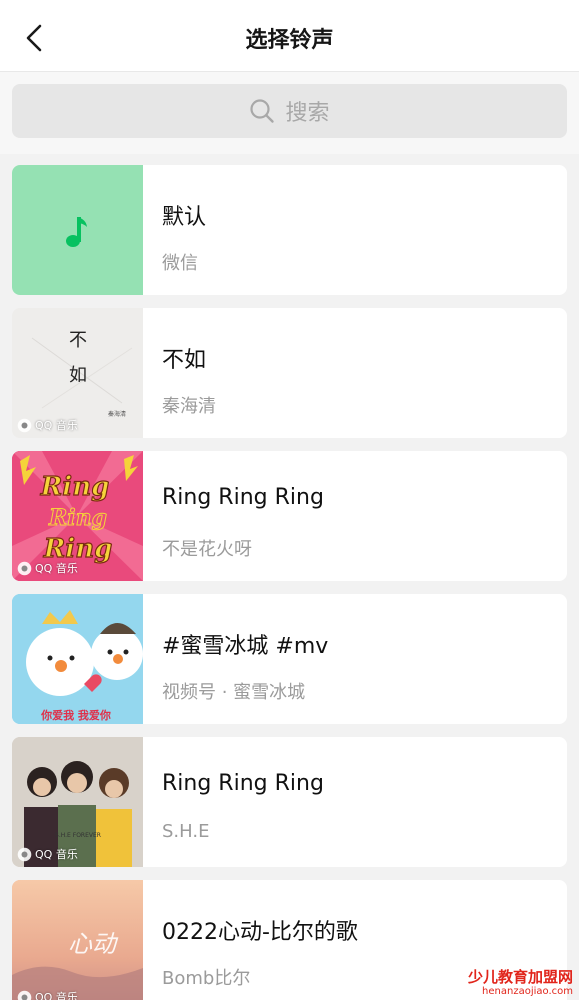 The height and width of the screenshot is (1000, 579). Describe the element at coordinates (75, 715) in the screenshot. I see `art-caption: 你爱我 我爱你` at that location.